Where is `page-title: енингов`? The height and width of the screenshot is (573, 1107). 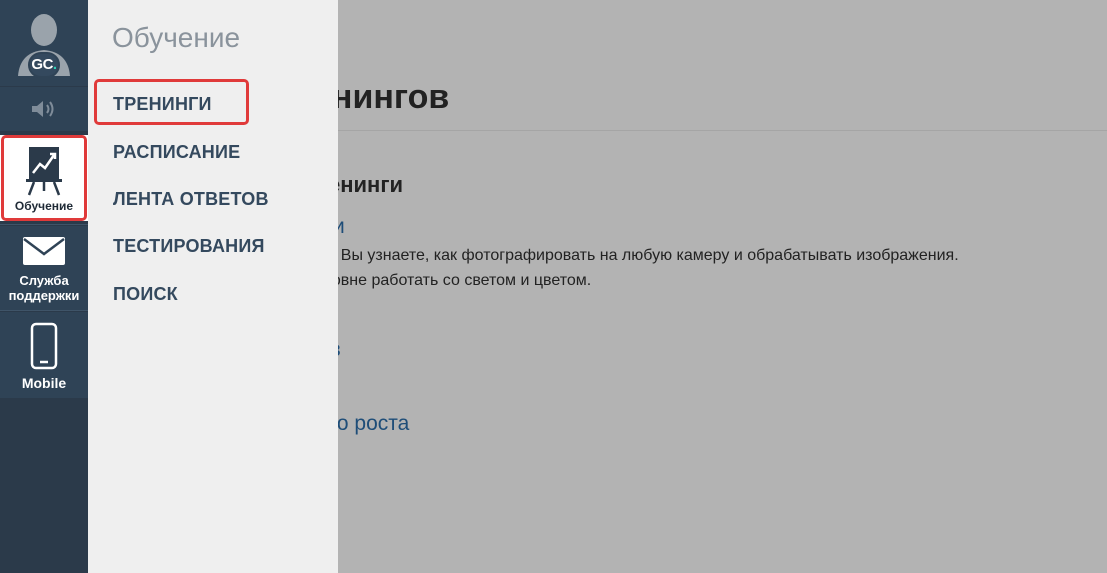 page-title: енингов is located at coordinates (394, 97).